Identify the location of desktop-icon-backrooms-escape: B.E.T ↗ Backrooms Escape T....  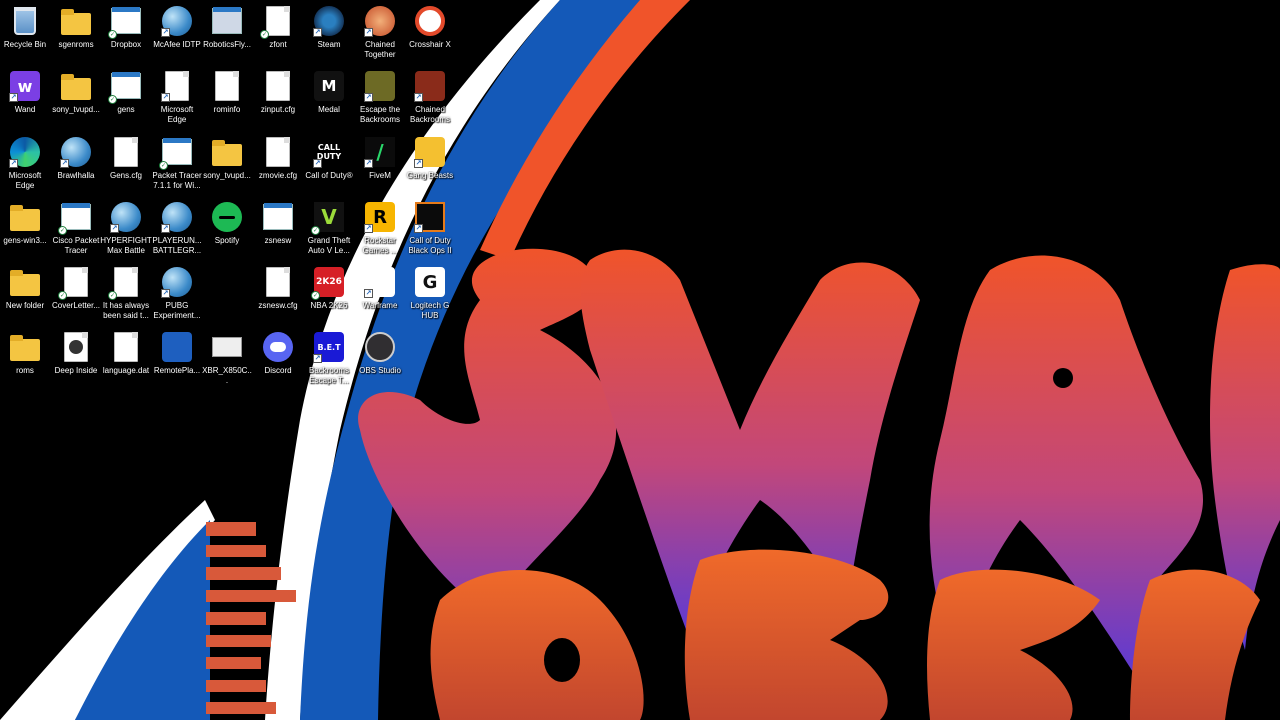
(329, 358).